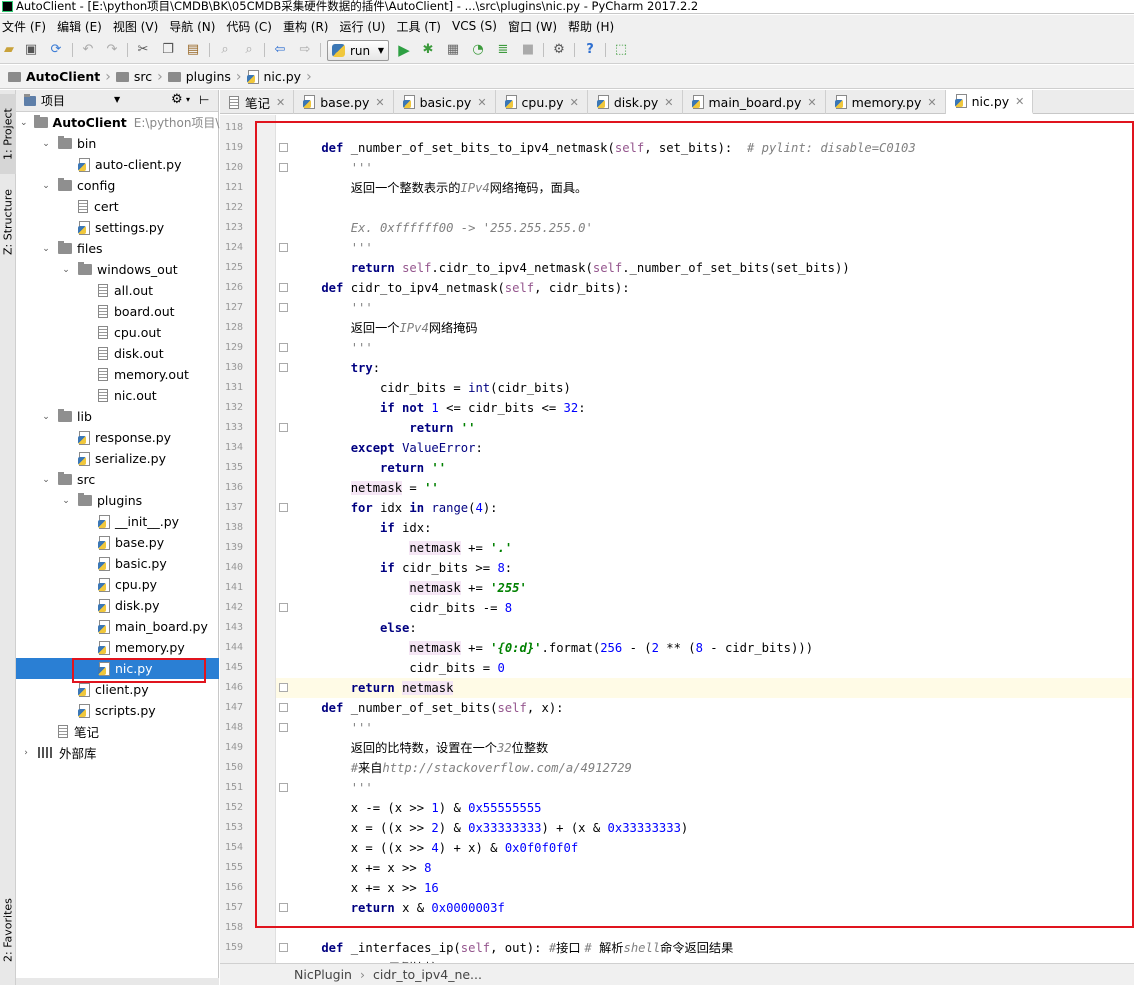 This screenshot has width=1134, height=985. What do you see at coordinates (117, 353) in the screenshot?
I see `tree-item: disk.out` at bounding box center [117, 353].